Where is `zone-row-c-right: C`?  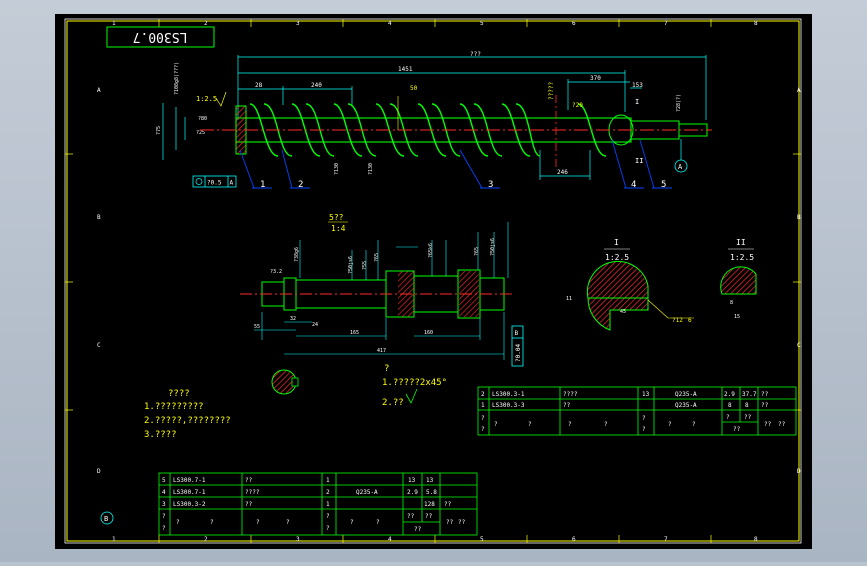
zone-row-c-right: C is located at coordinates (799, 345).